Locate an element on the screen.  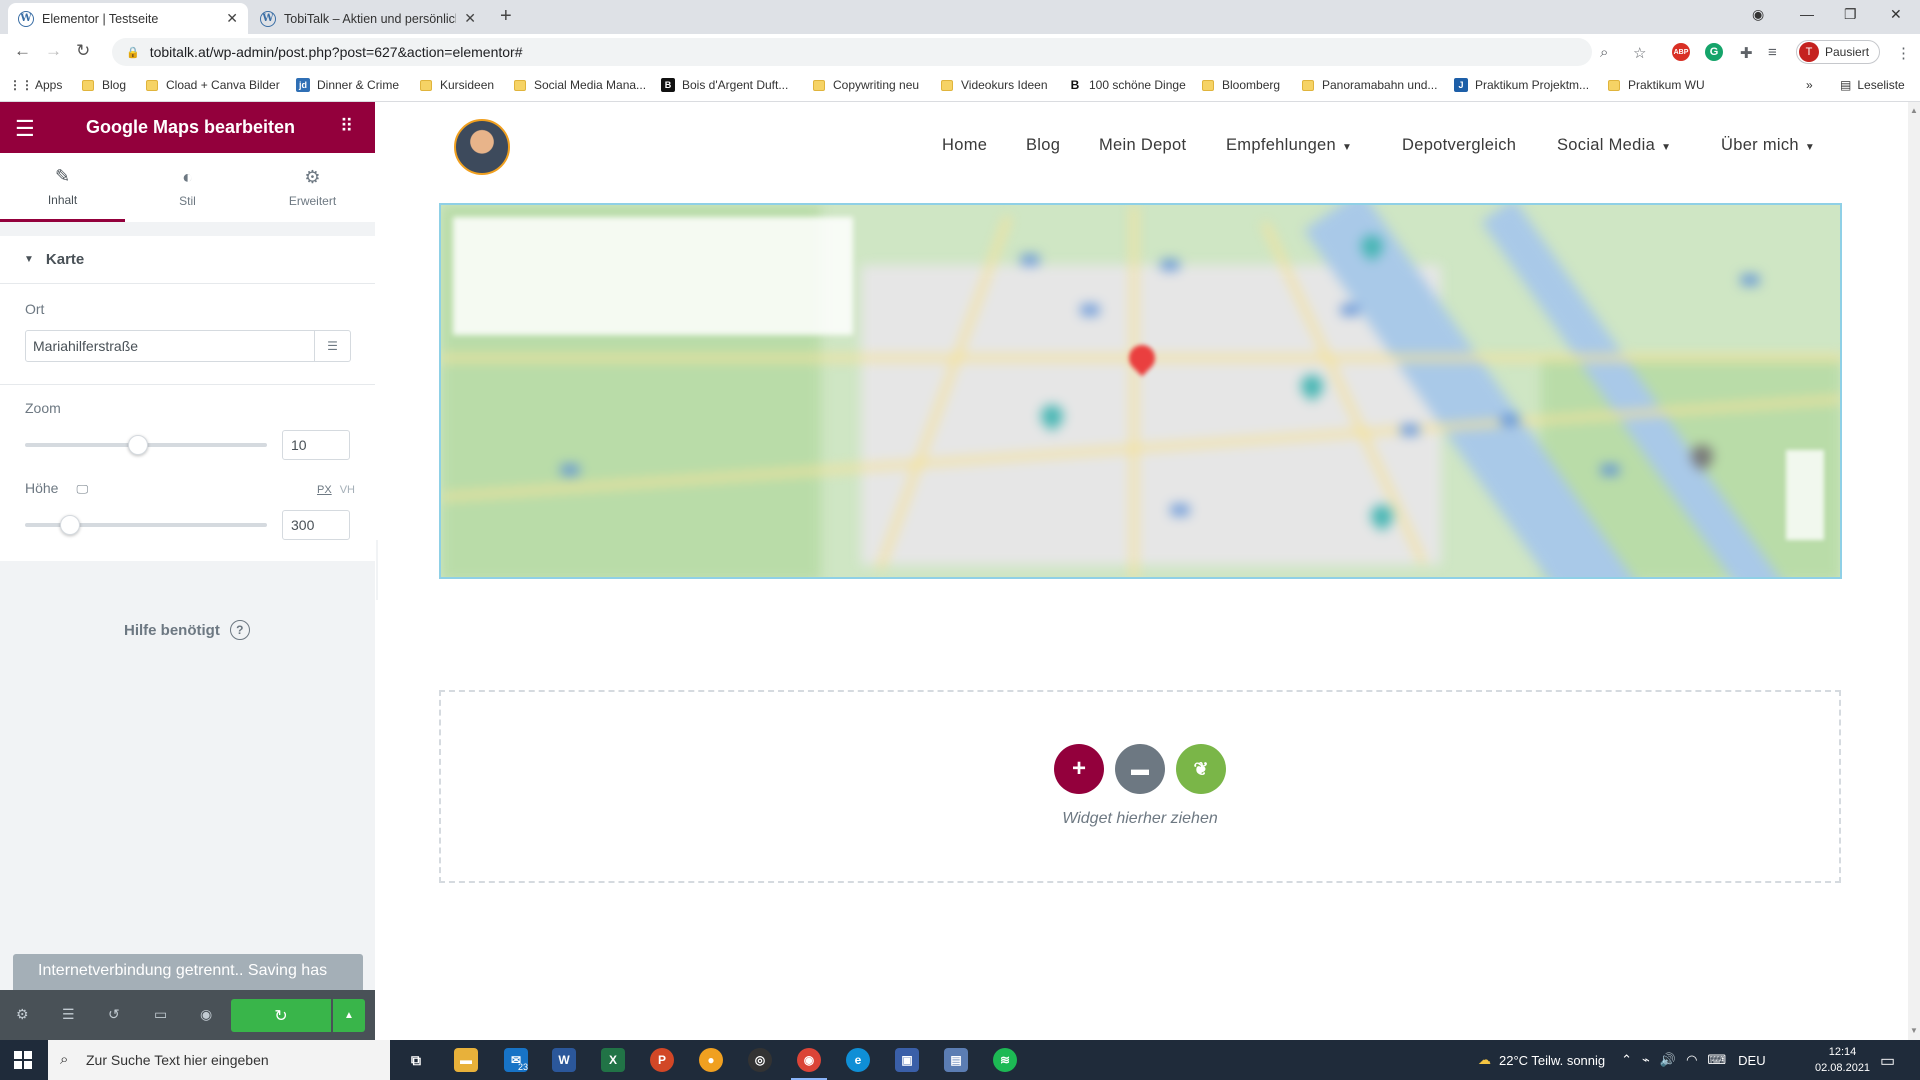
bookmark-canva: Cload + Canva Bilder is located at coordinates (213, 85).